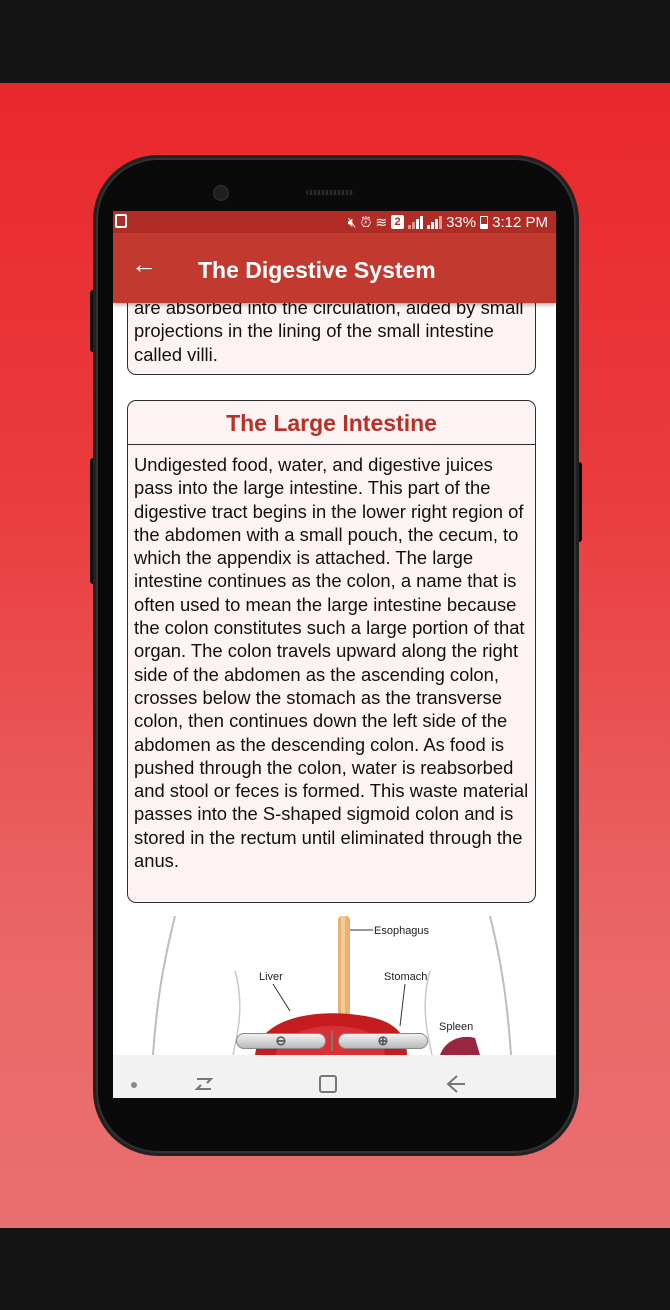  Describe the element at coordinates (334, 222) in the screenshot. I see `status-bar: 🔇︎ ⏰︎ ≋ 2 33% 3:12 PM` at that location.